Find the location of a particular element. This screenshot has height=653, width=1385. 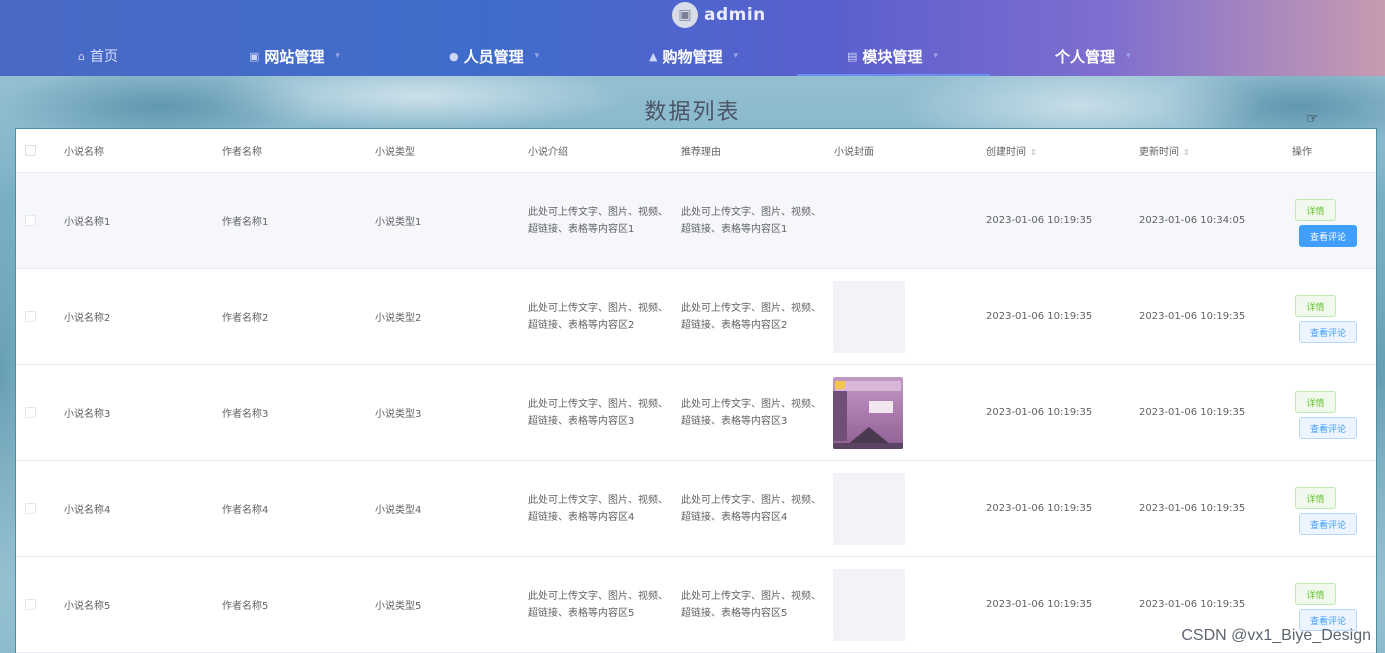

watermark: CSDN @vx1_Biye_Design is located at coordinates (1276, 635).